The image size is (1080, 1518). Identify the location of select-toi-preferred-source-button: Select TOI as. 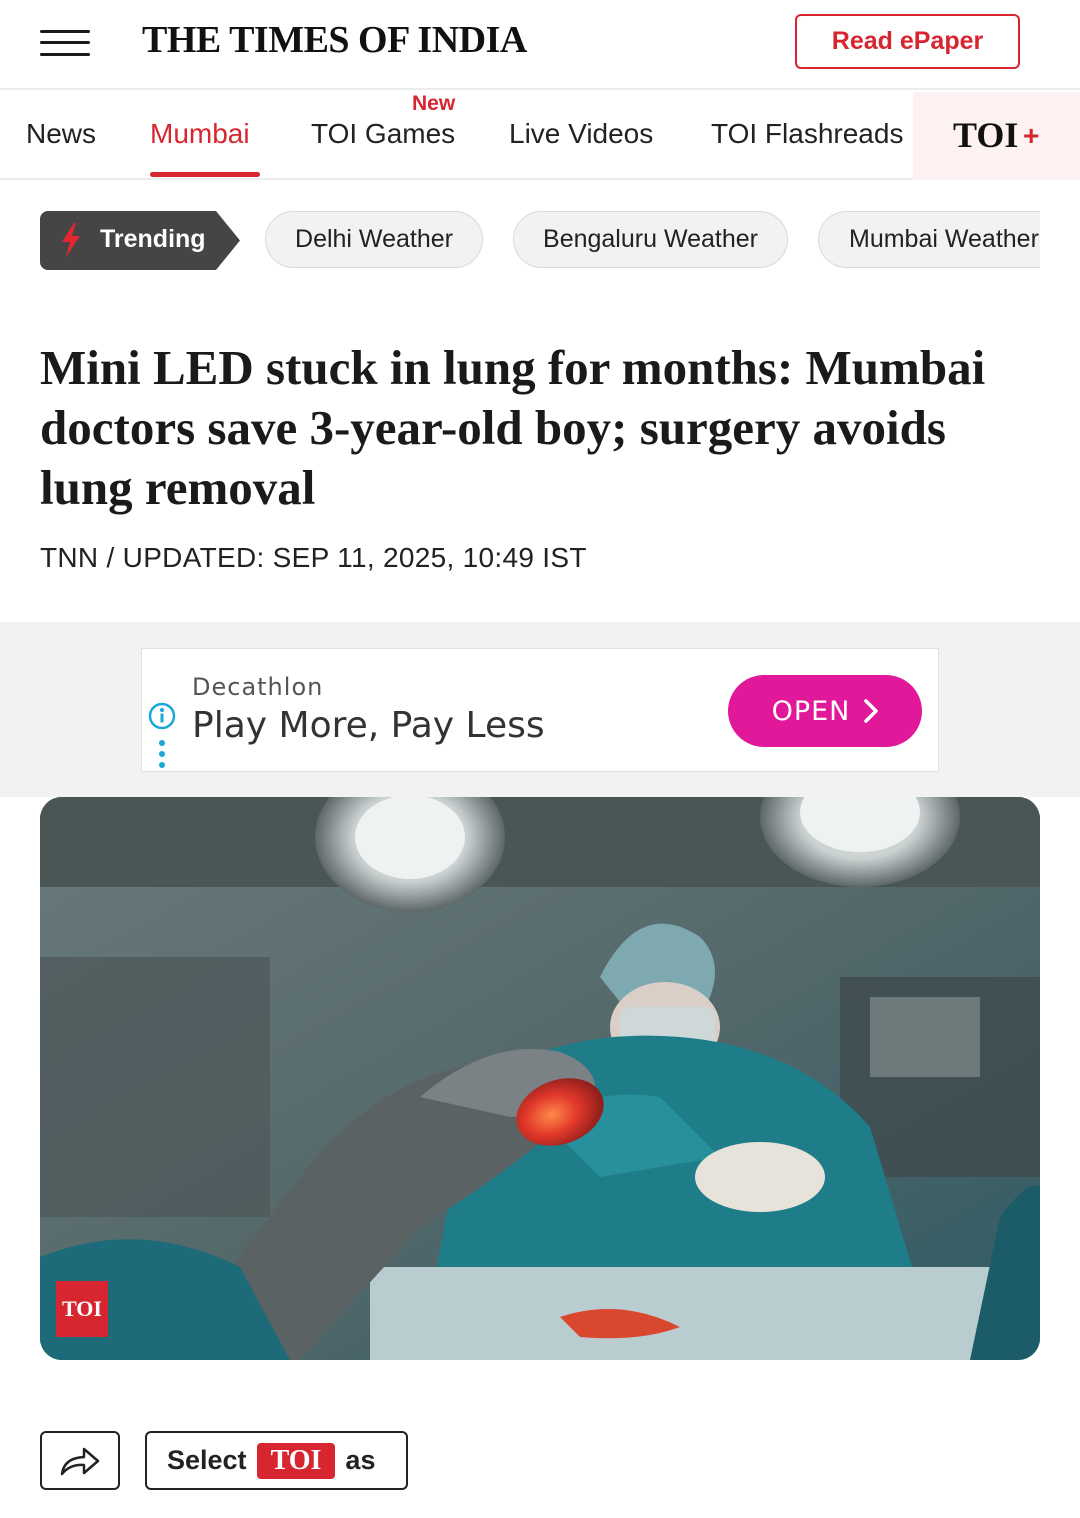
(276, 1460).